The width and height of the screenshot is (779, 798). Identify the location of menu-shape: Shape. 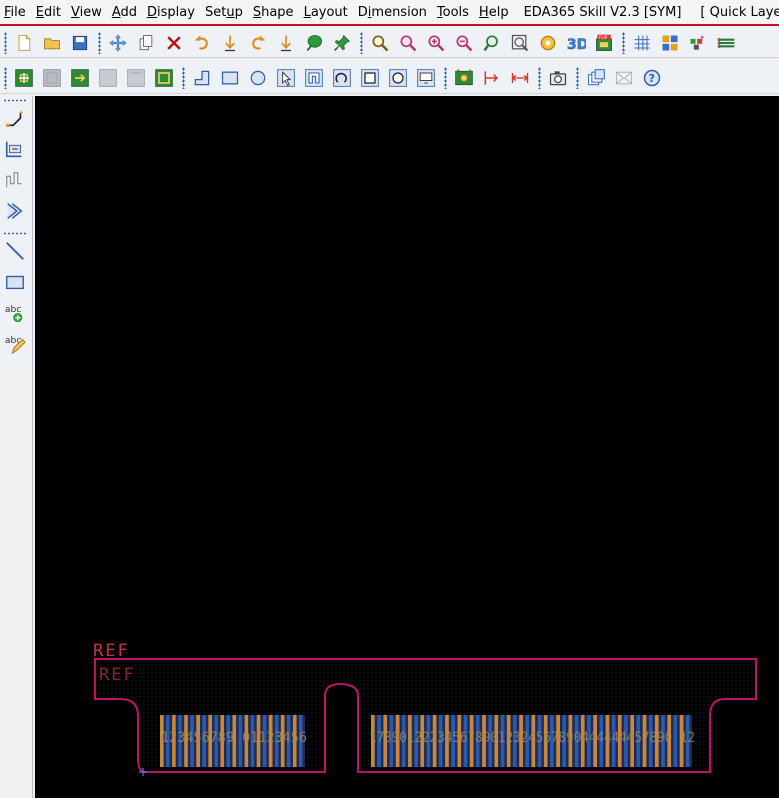
(273, 12).